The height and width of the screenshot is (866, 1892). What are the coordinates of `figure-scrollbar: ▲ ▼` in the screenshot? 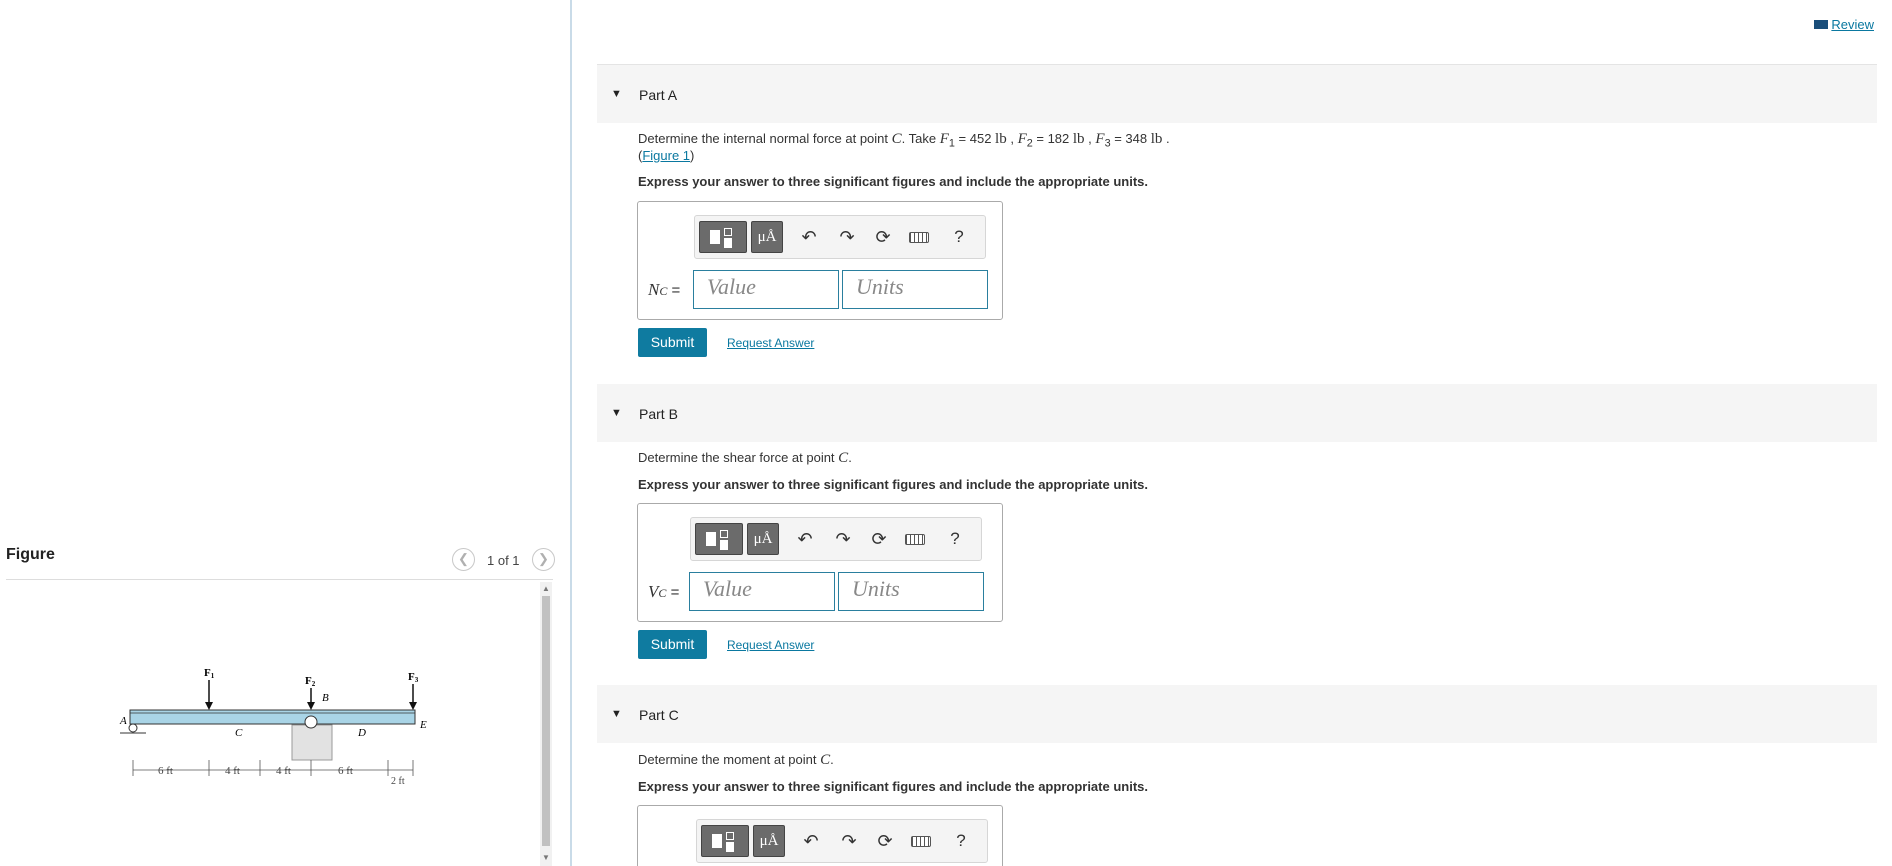 It's located at (546, 724).